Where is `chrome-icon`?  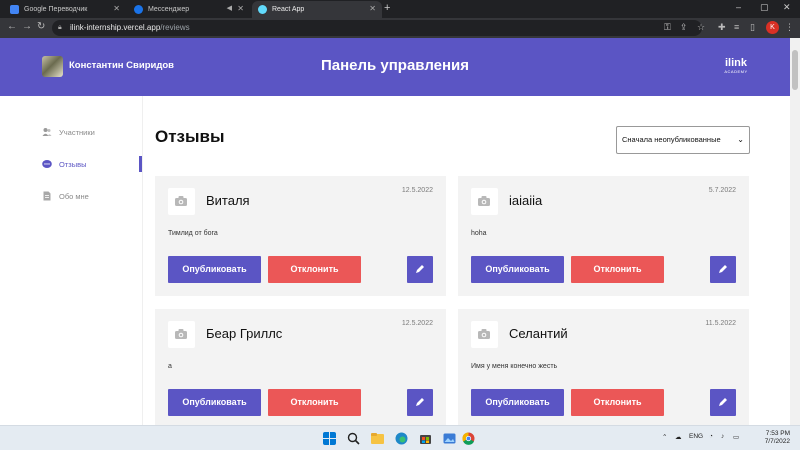
chrome-icon is located at coordinates (468, 438).